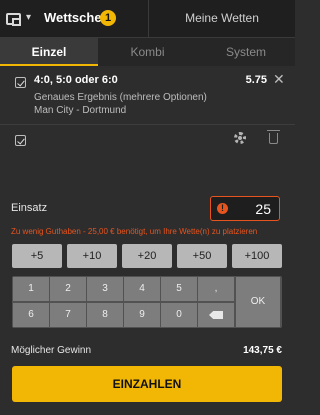 The width and height of the screenshot is (320, 415). Describe the element at coordinates (142, 289) in the screenshot. I see `key-4: 4` at that location.